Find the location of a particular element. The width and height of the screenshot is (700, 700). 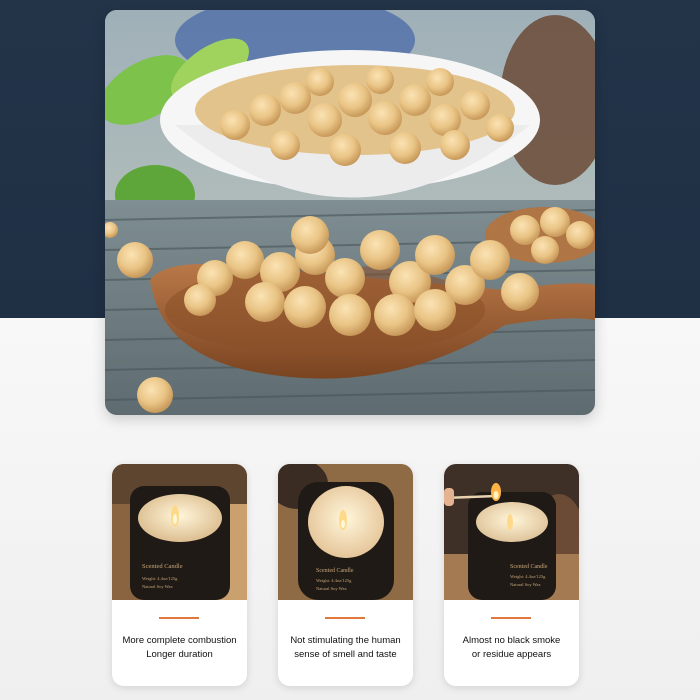

feature-caption-line: Not stimulating the human is located at coordinates (345, 640).